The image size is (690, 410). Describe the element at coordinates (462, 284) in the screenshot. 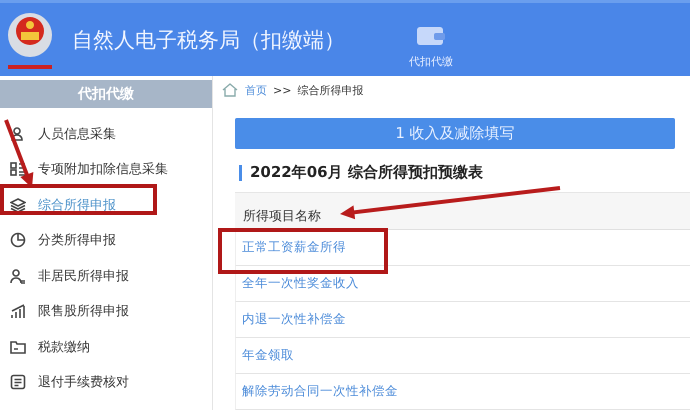

I see `income-item-link: 全年一次性奖金收入` at that location.